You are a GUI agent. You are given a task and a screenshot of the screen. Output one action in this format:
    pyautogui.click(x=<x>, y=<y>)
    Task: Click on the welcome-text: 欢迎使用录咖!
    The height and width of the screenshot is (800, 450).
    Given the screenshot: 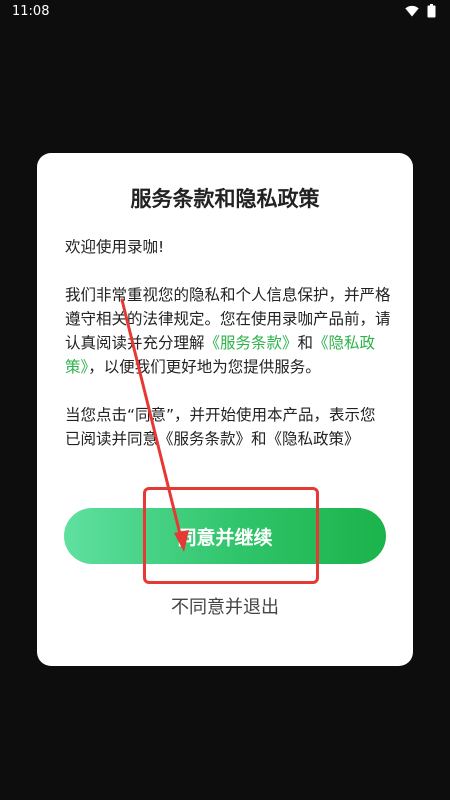 What is the action you would take?
    pyautogui.click(x=115, y=247)
    